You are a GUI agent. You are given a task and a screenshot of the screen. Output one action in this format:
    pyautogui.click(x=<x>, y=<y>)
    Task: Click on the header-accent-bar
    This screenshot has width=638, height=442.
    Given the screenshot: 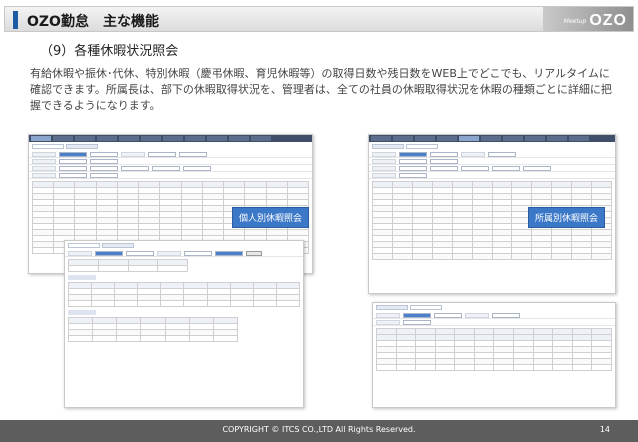 What is the action you would take?
    pyautogui.click(x=15, y=20)
    